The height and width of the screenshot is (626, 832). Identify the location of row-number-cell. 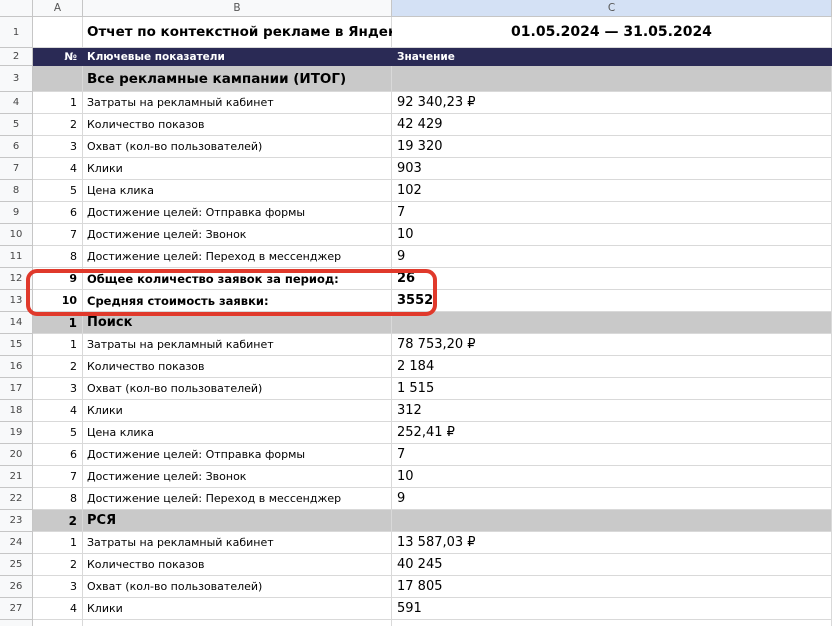
(16, 623).